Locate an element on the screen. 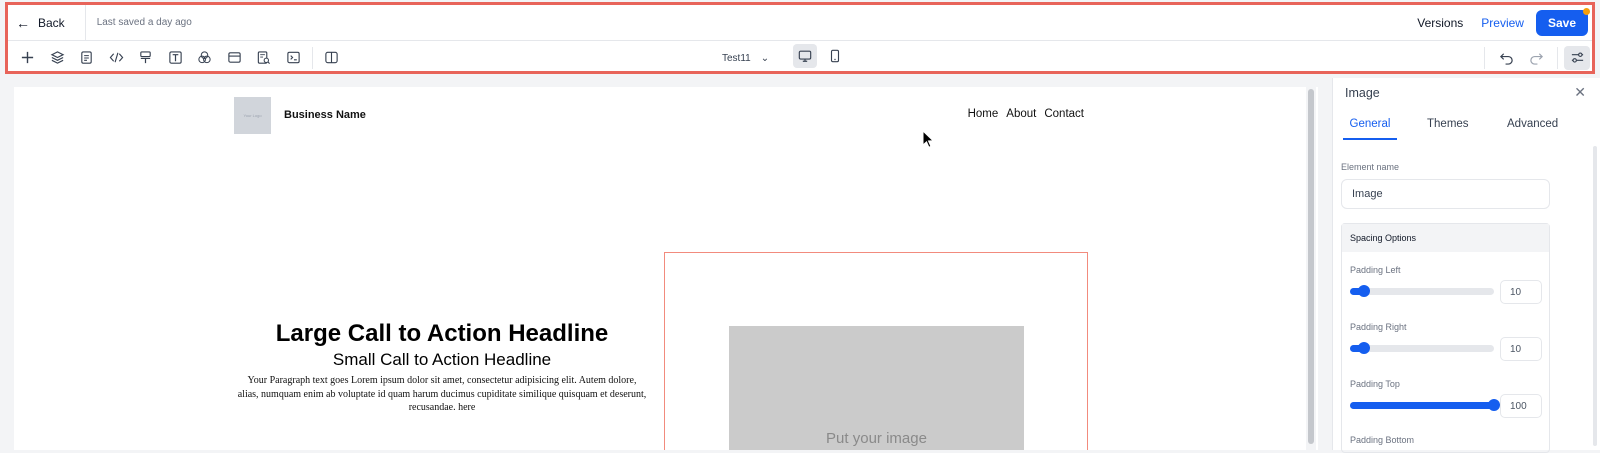 This screenshot has height=453, width=1600. canvas-scroll-thumb is located at coordinates (1311, 266).